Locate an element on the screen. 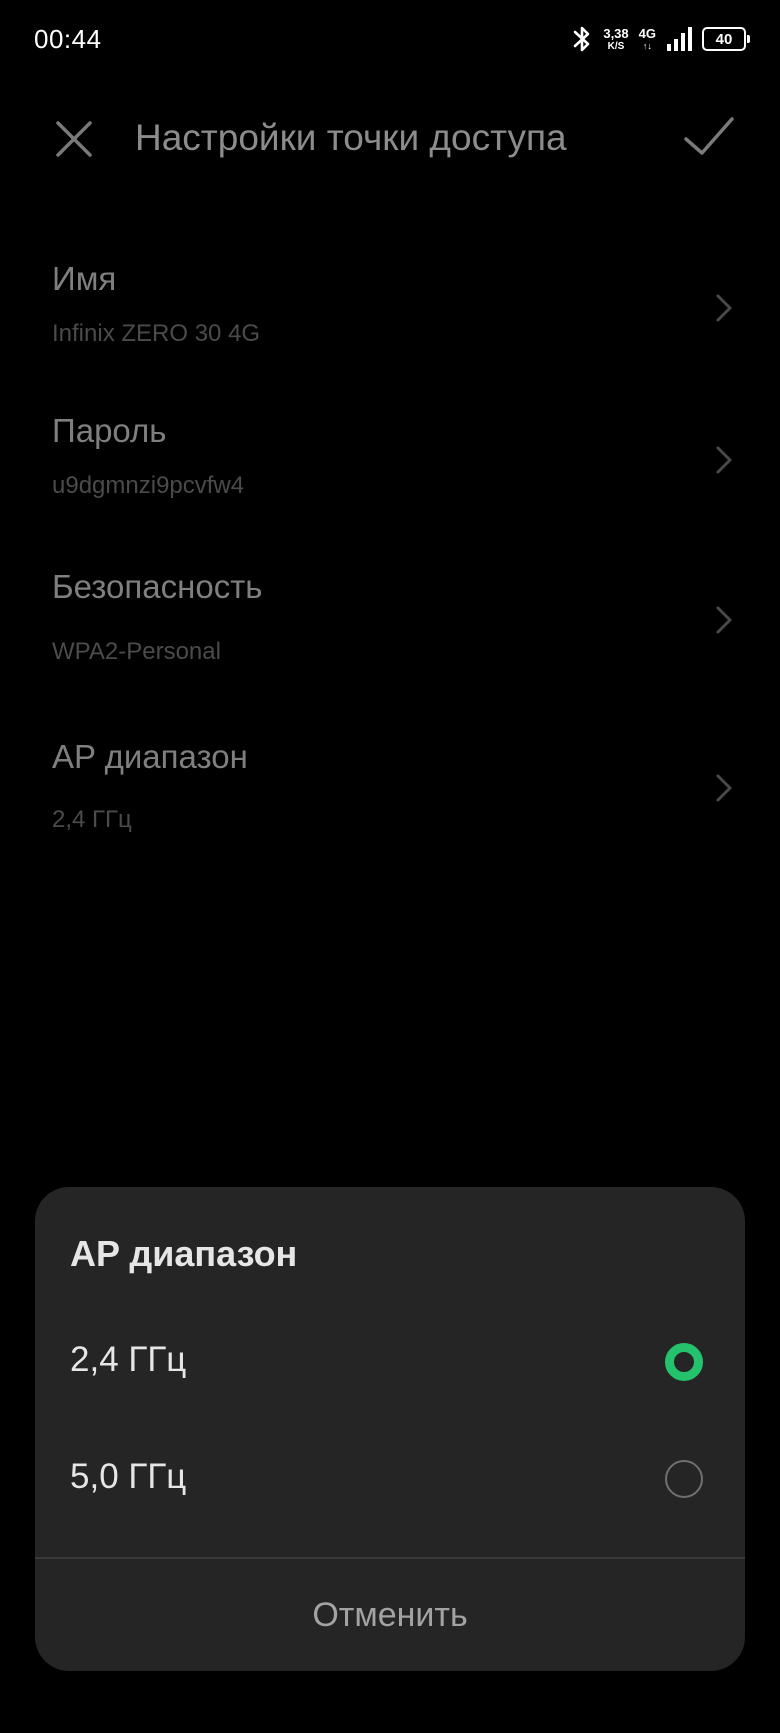 Image resolution: width=780 pixels, height=1733 pixels. close-icon is located at coordinates (74, 139).